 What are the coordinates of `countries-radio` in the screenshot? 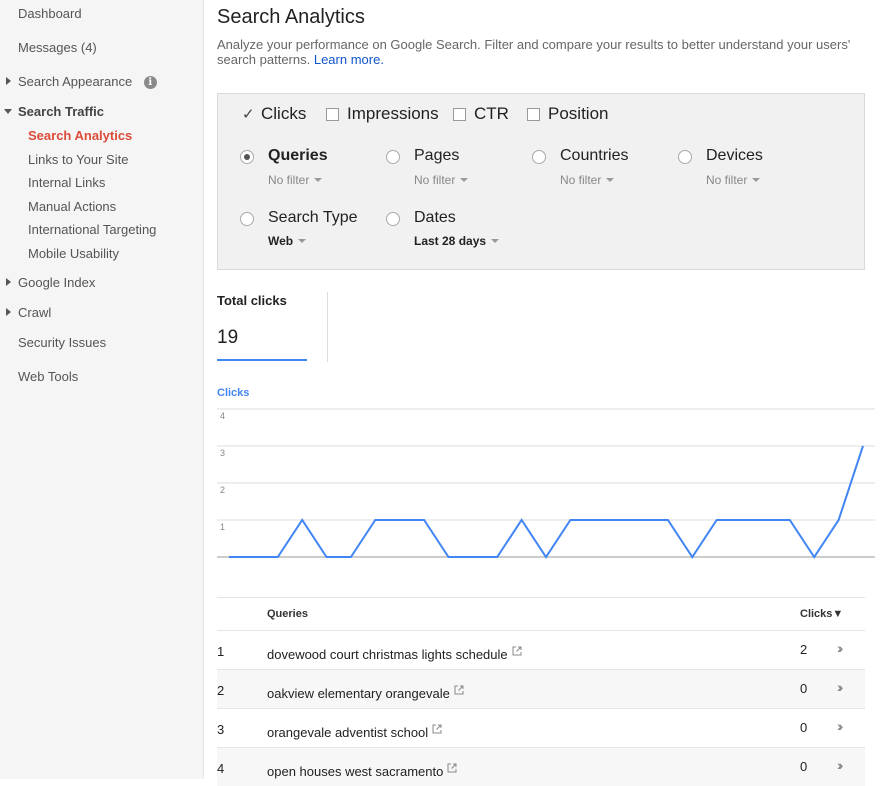 It's located at (539, 157).